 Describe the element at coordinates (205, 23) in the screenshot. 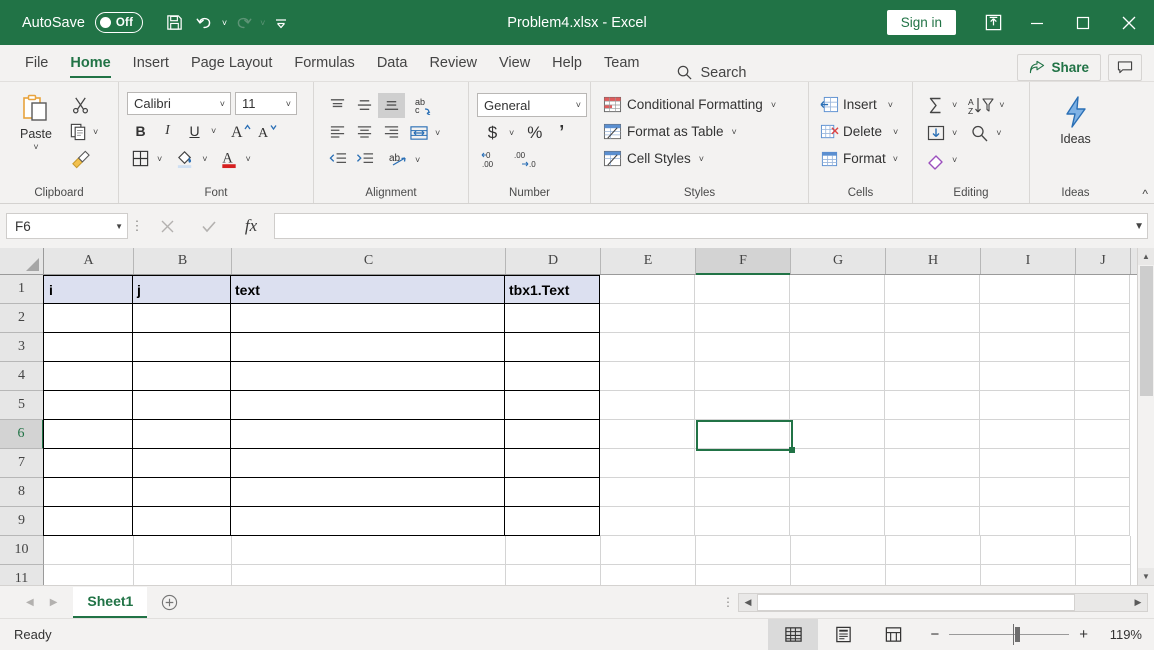

I see `undo-icon` at that location.